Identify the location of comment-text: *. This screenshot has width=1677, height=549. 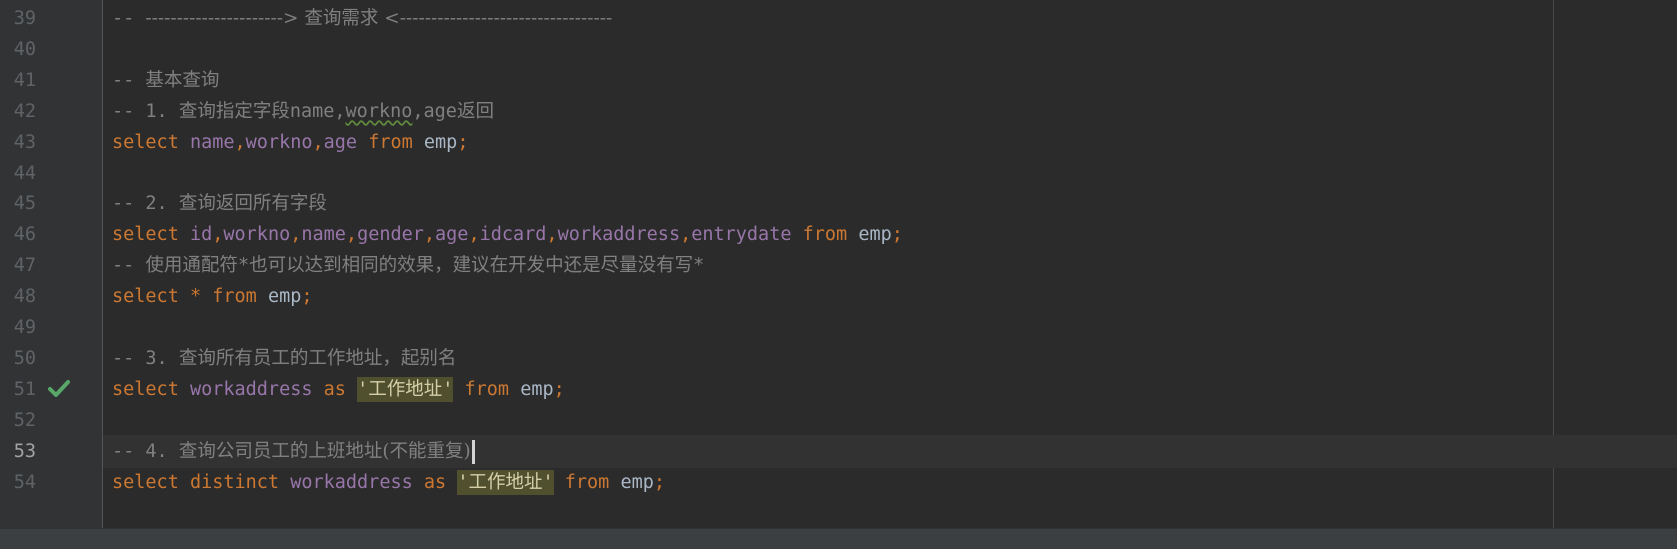
(699, 266).